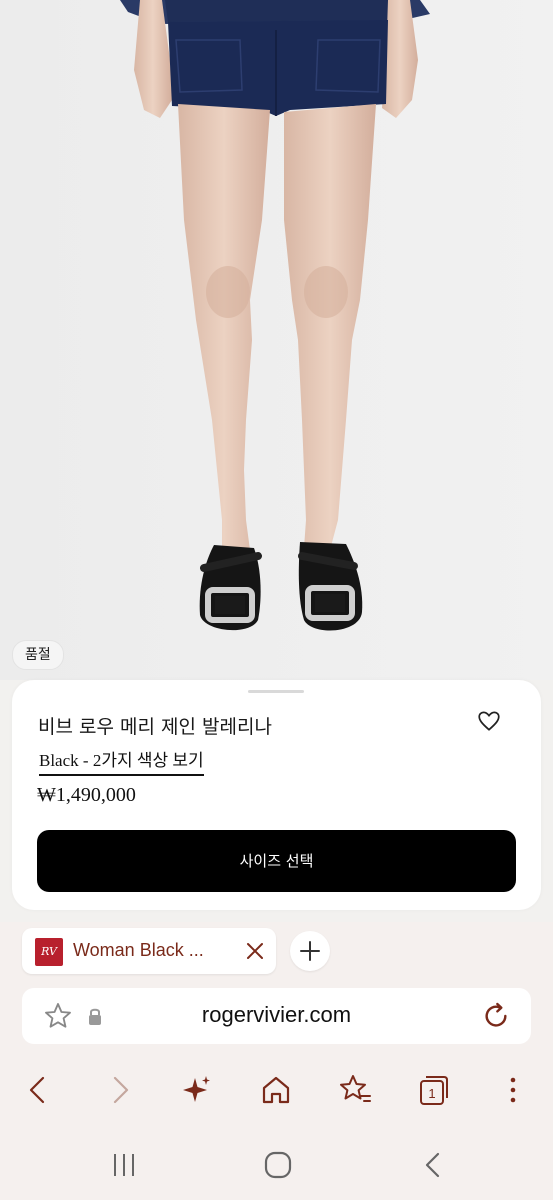  I want to click on system-back-icon, so click(433, 1165).